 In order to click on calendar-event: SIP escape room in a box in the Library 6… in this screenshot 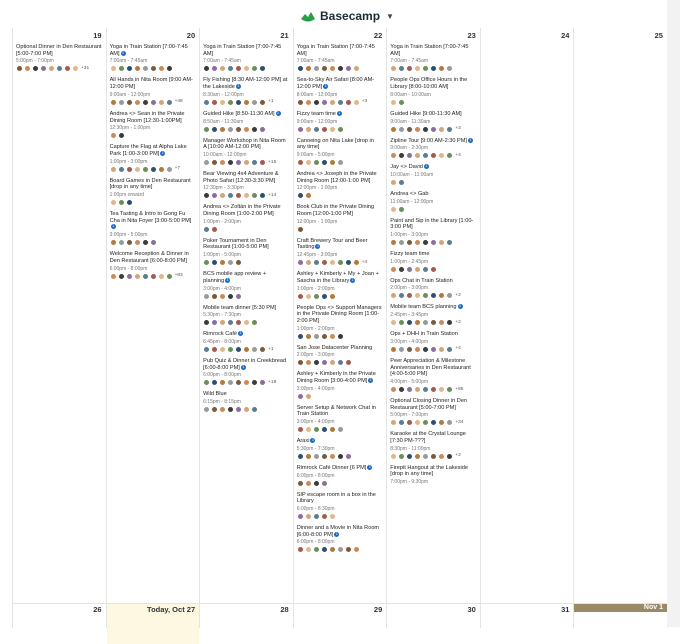, I will do `click(339, 506)`.